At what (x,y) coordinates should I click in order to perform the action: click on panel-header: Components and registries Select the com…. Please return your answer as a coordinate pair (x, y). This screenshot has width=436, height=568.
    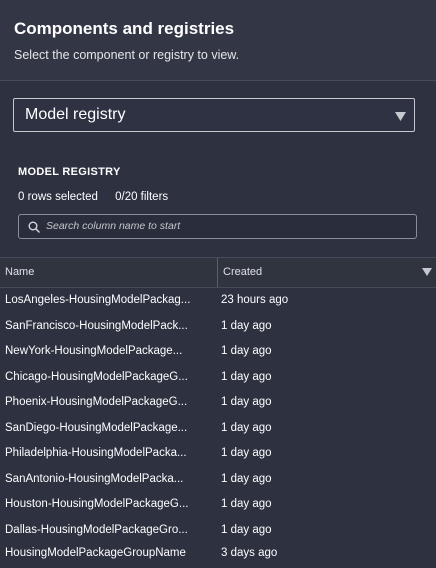
    Looking at the image, I should click on (218, 40).